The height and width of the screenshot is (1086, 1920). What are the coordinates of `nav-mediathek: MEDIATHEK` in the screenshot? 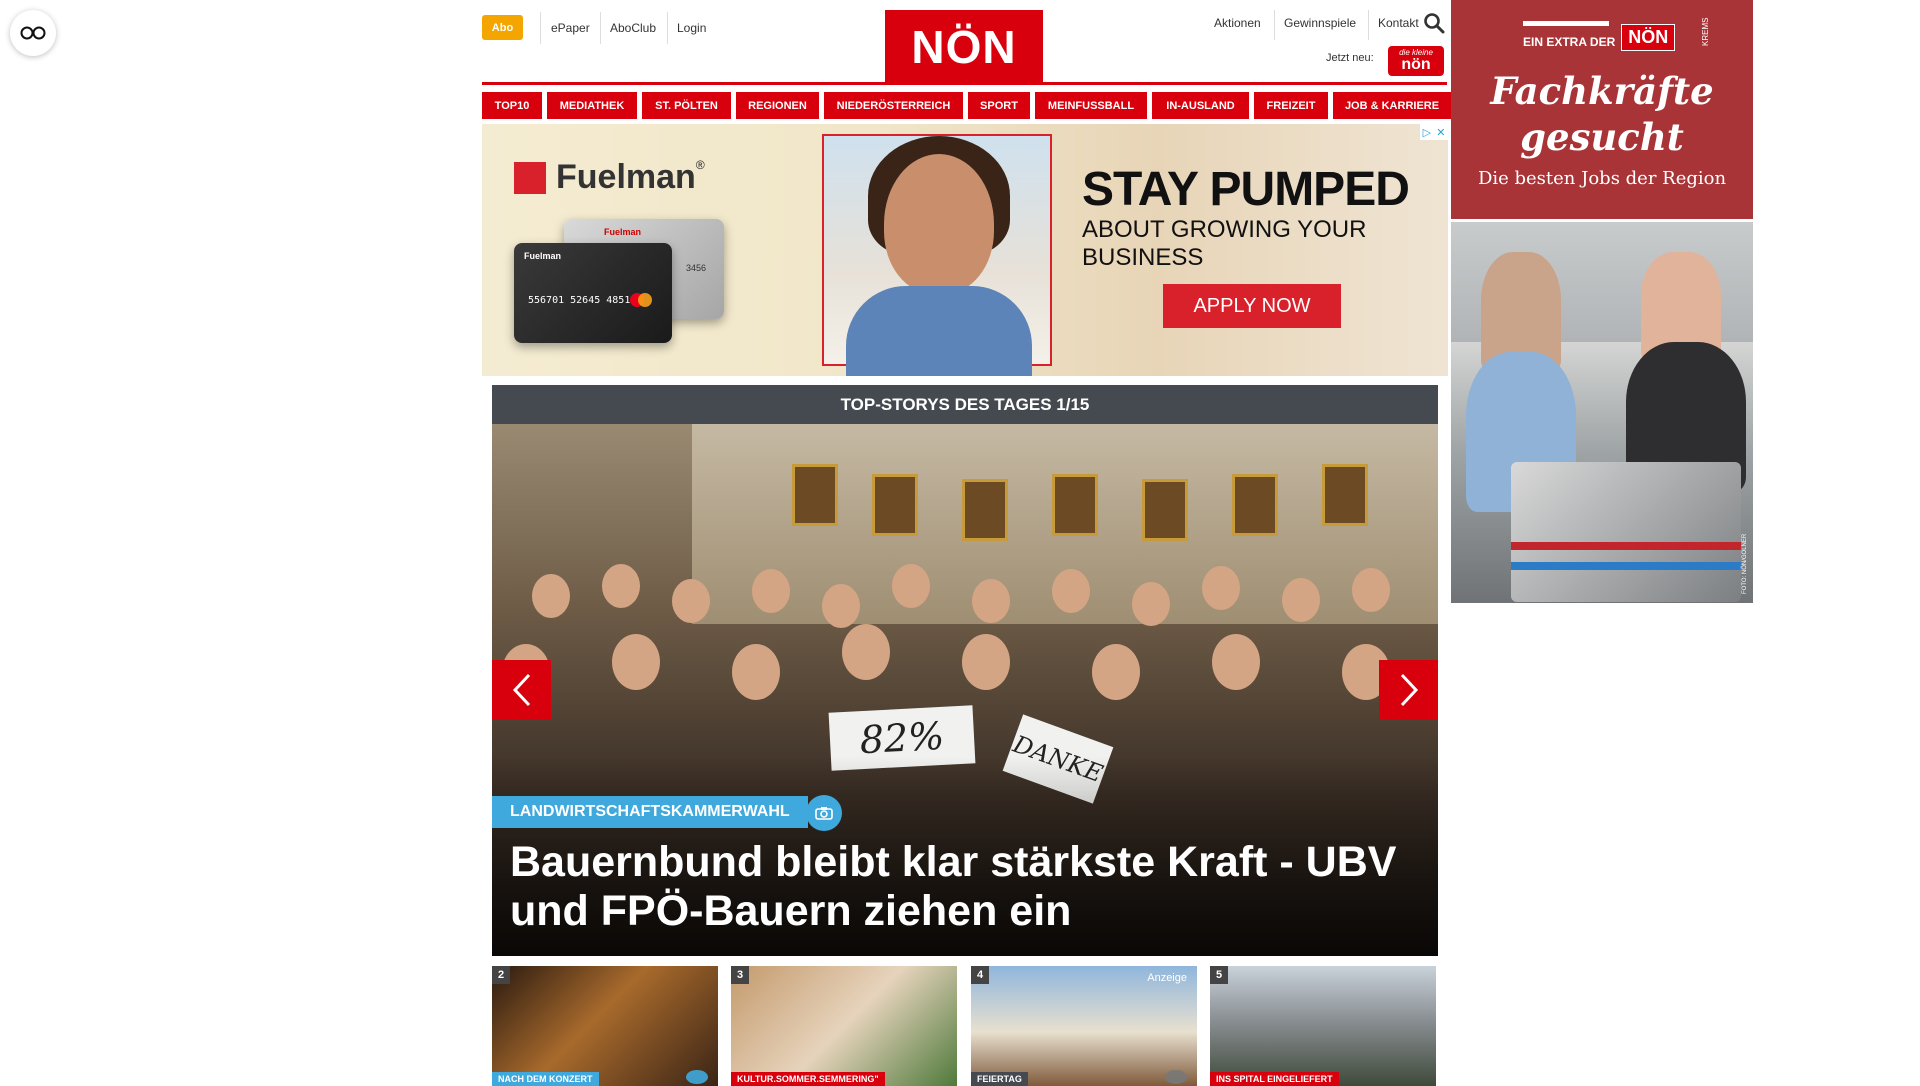 It's located at (592, 105).